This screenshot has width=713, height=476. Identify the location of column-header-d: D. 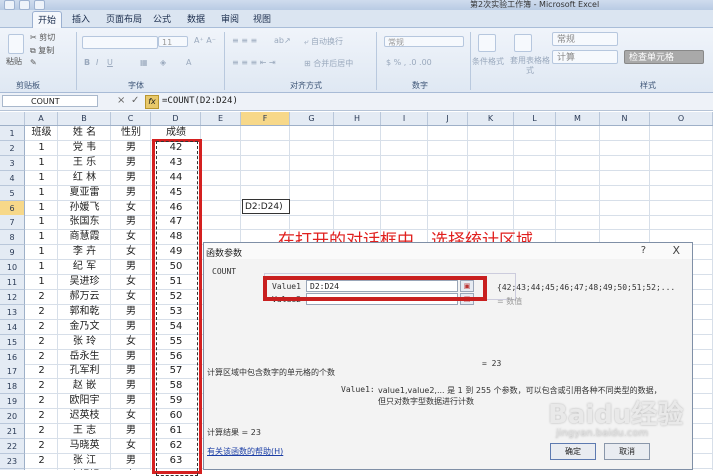
(176, 118).